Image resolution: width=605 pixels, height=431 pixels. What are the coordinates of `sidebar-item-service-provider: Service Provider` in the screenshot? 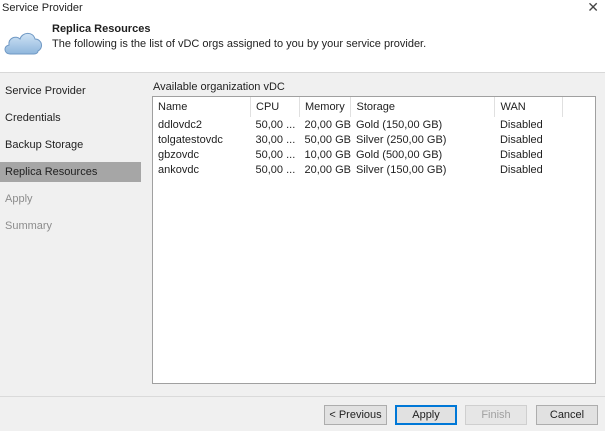 It's located at (70, 91).